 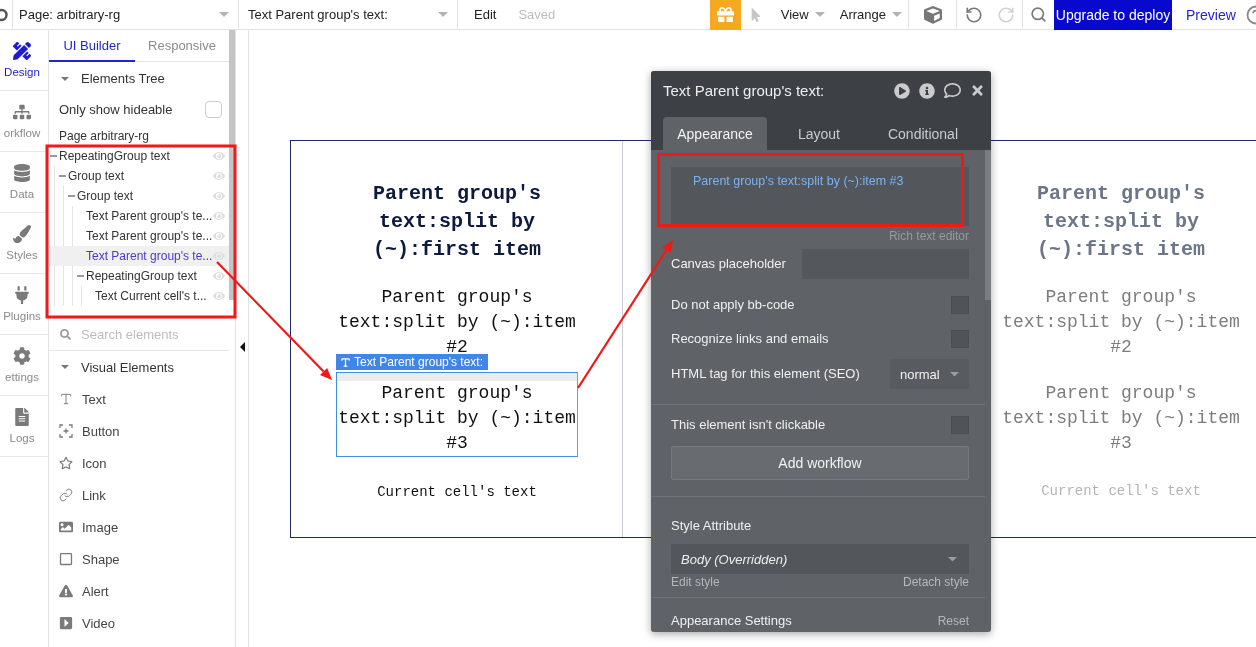 I want to click on section-label: Style Attribute, so click(x=712, y=526).